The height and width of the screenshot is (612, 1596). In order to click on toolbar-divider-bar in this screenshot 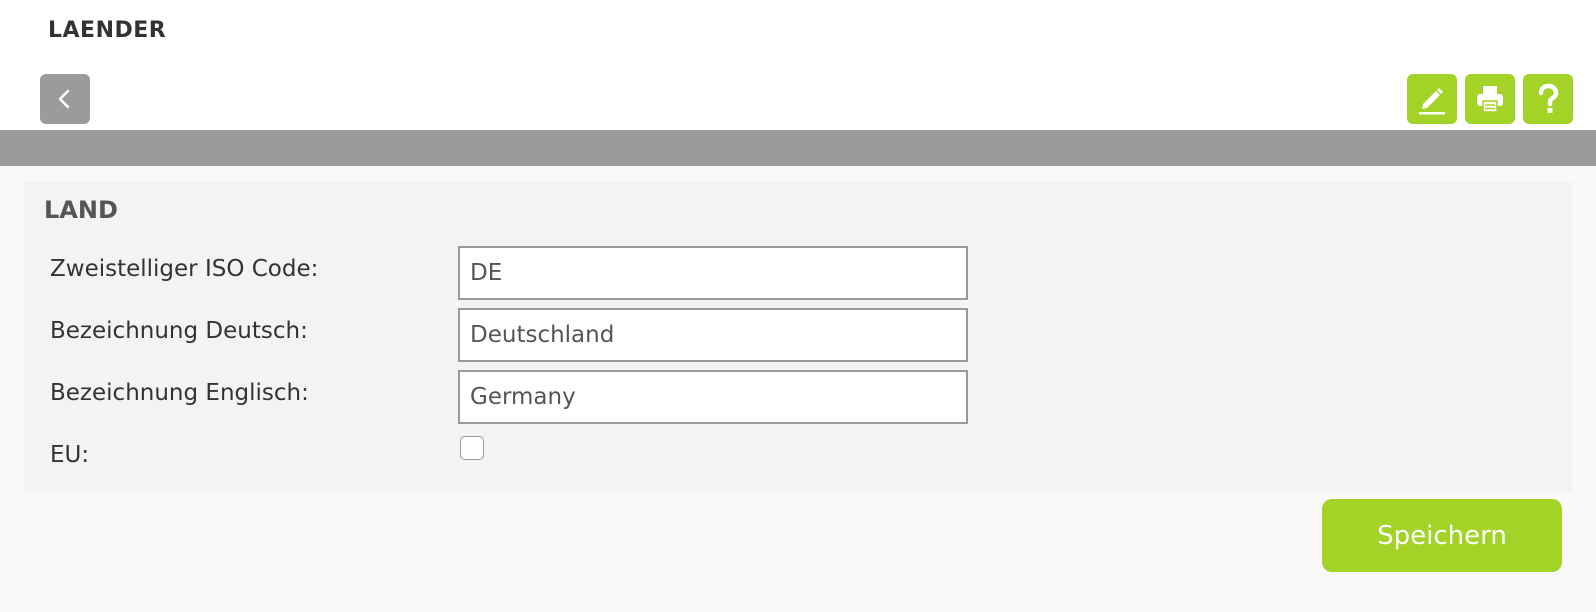, I will do `click(798, 148)`.